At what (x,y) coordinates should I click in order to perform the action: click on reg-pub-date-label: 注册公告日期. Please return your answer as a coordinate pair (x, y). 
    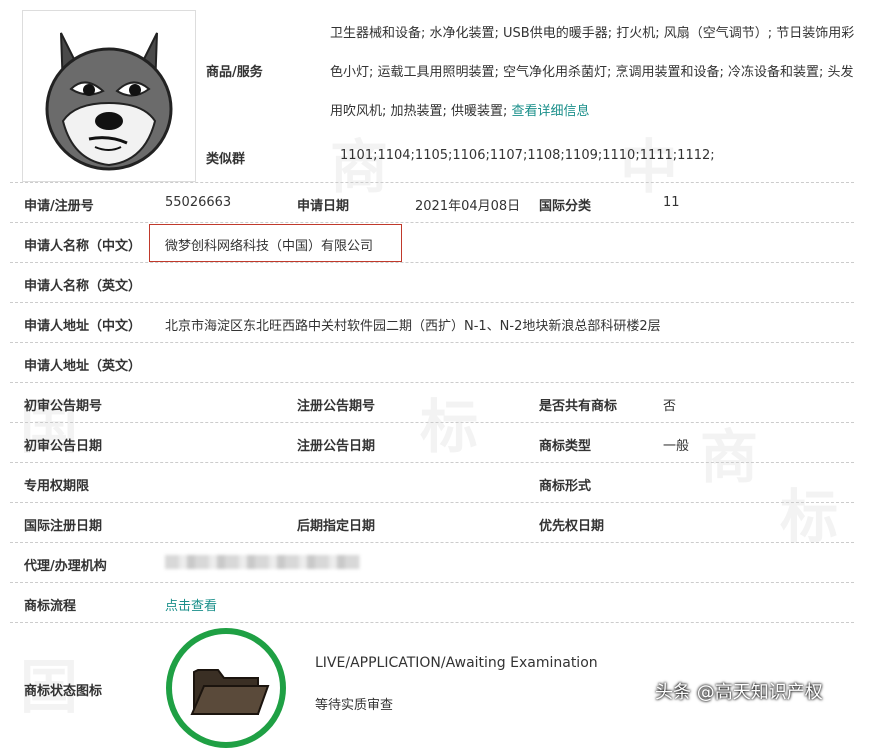
    Looking at the image, I should click on (336, 446).